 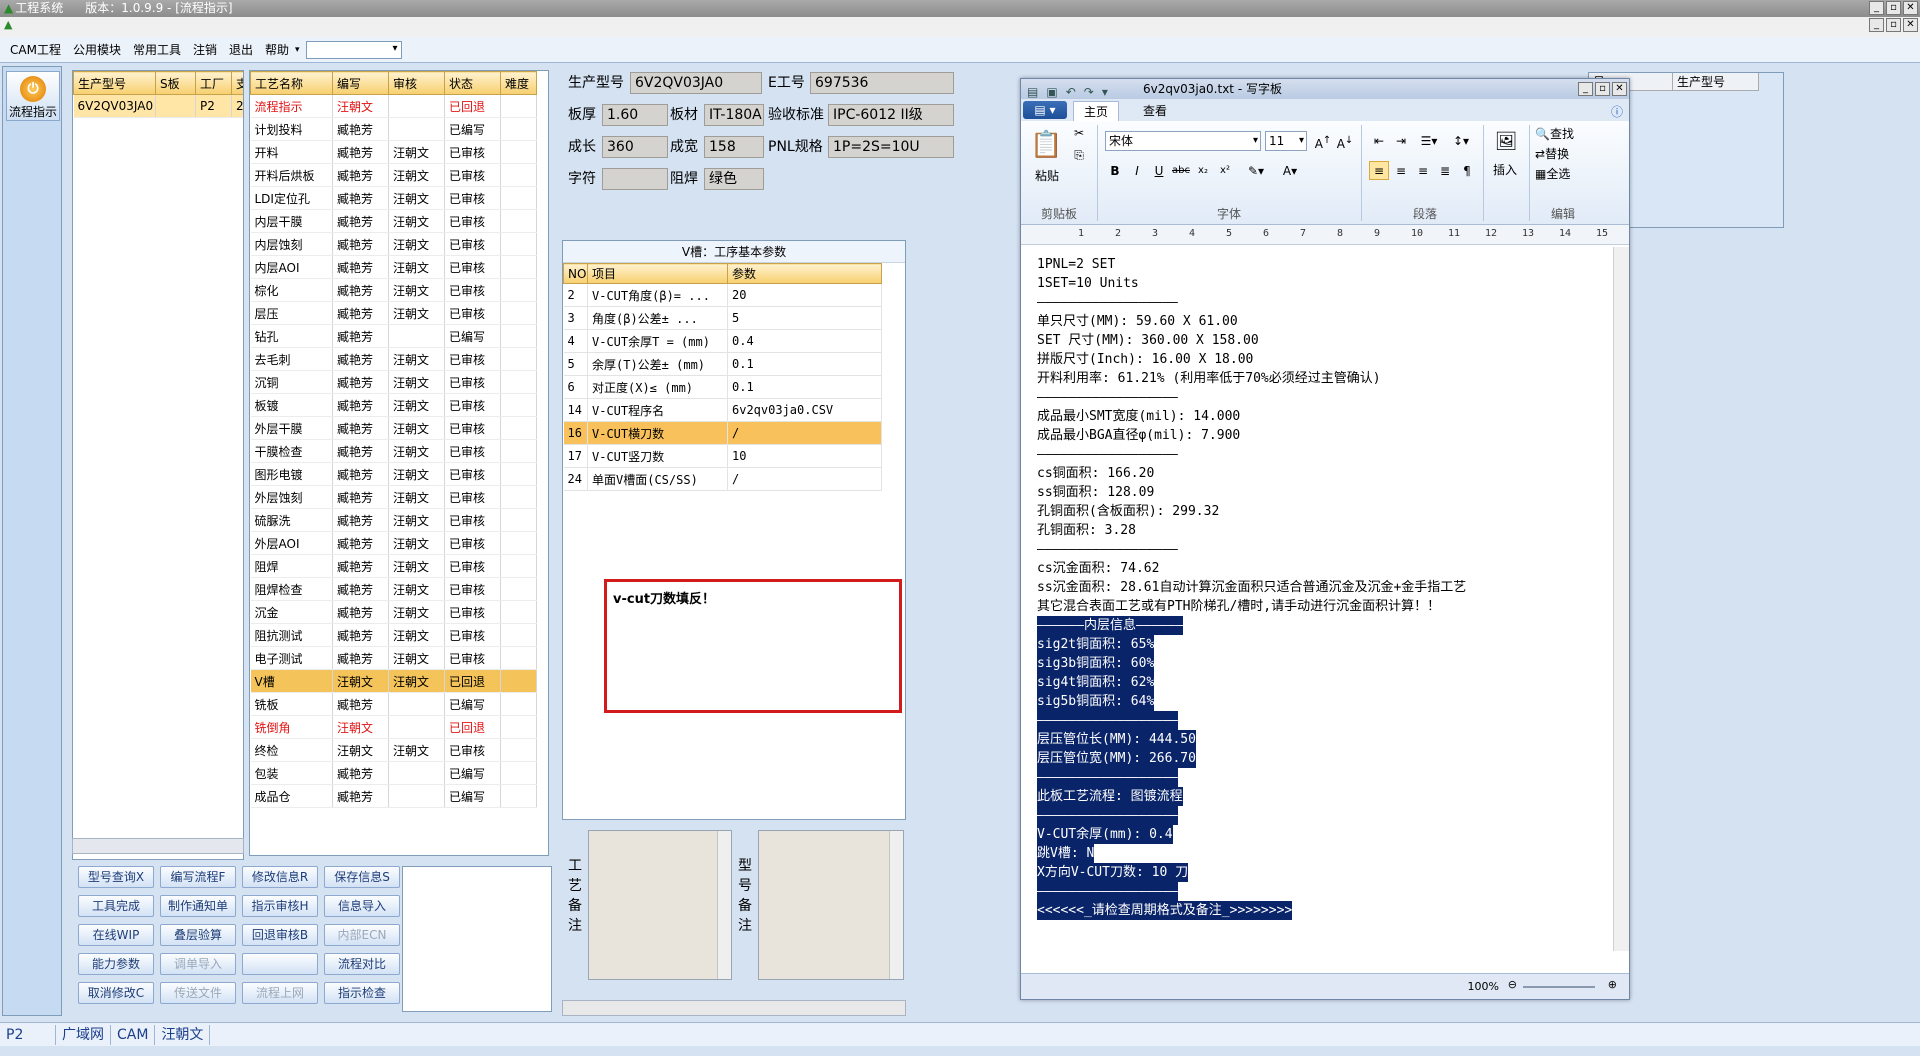 I want to click on table-row: 钻孔 臧艳芳 已编写, so click(x=393, y=336).